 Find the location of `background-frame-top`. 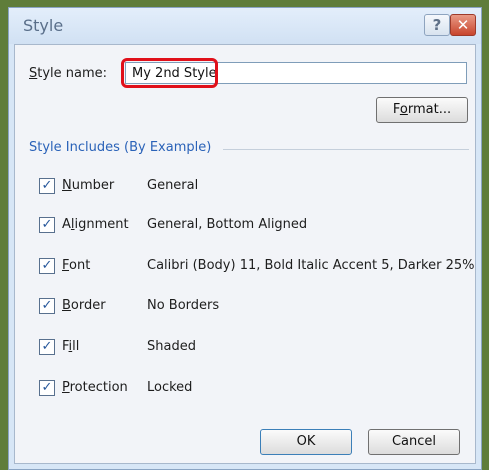

background-frame-top is located at coordinates (244, 3).